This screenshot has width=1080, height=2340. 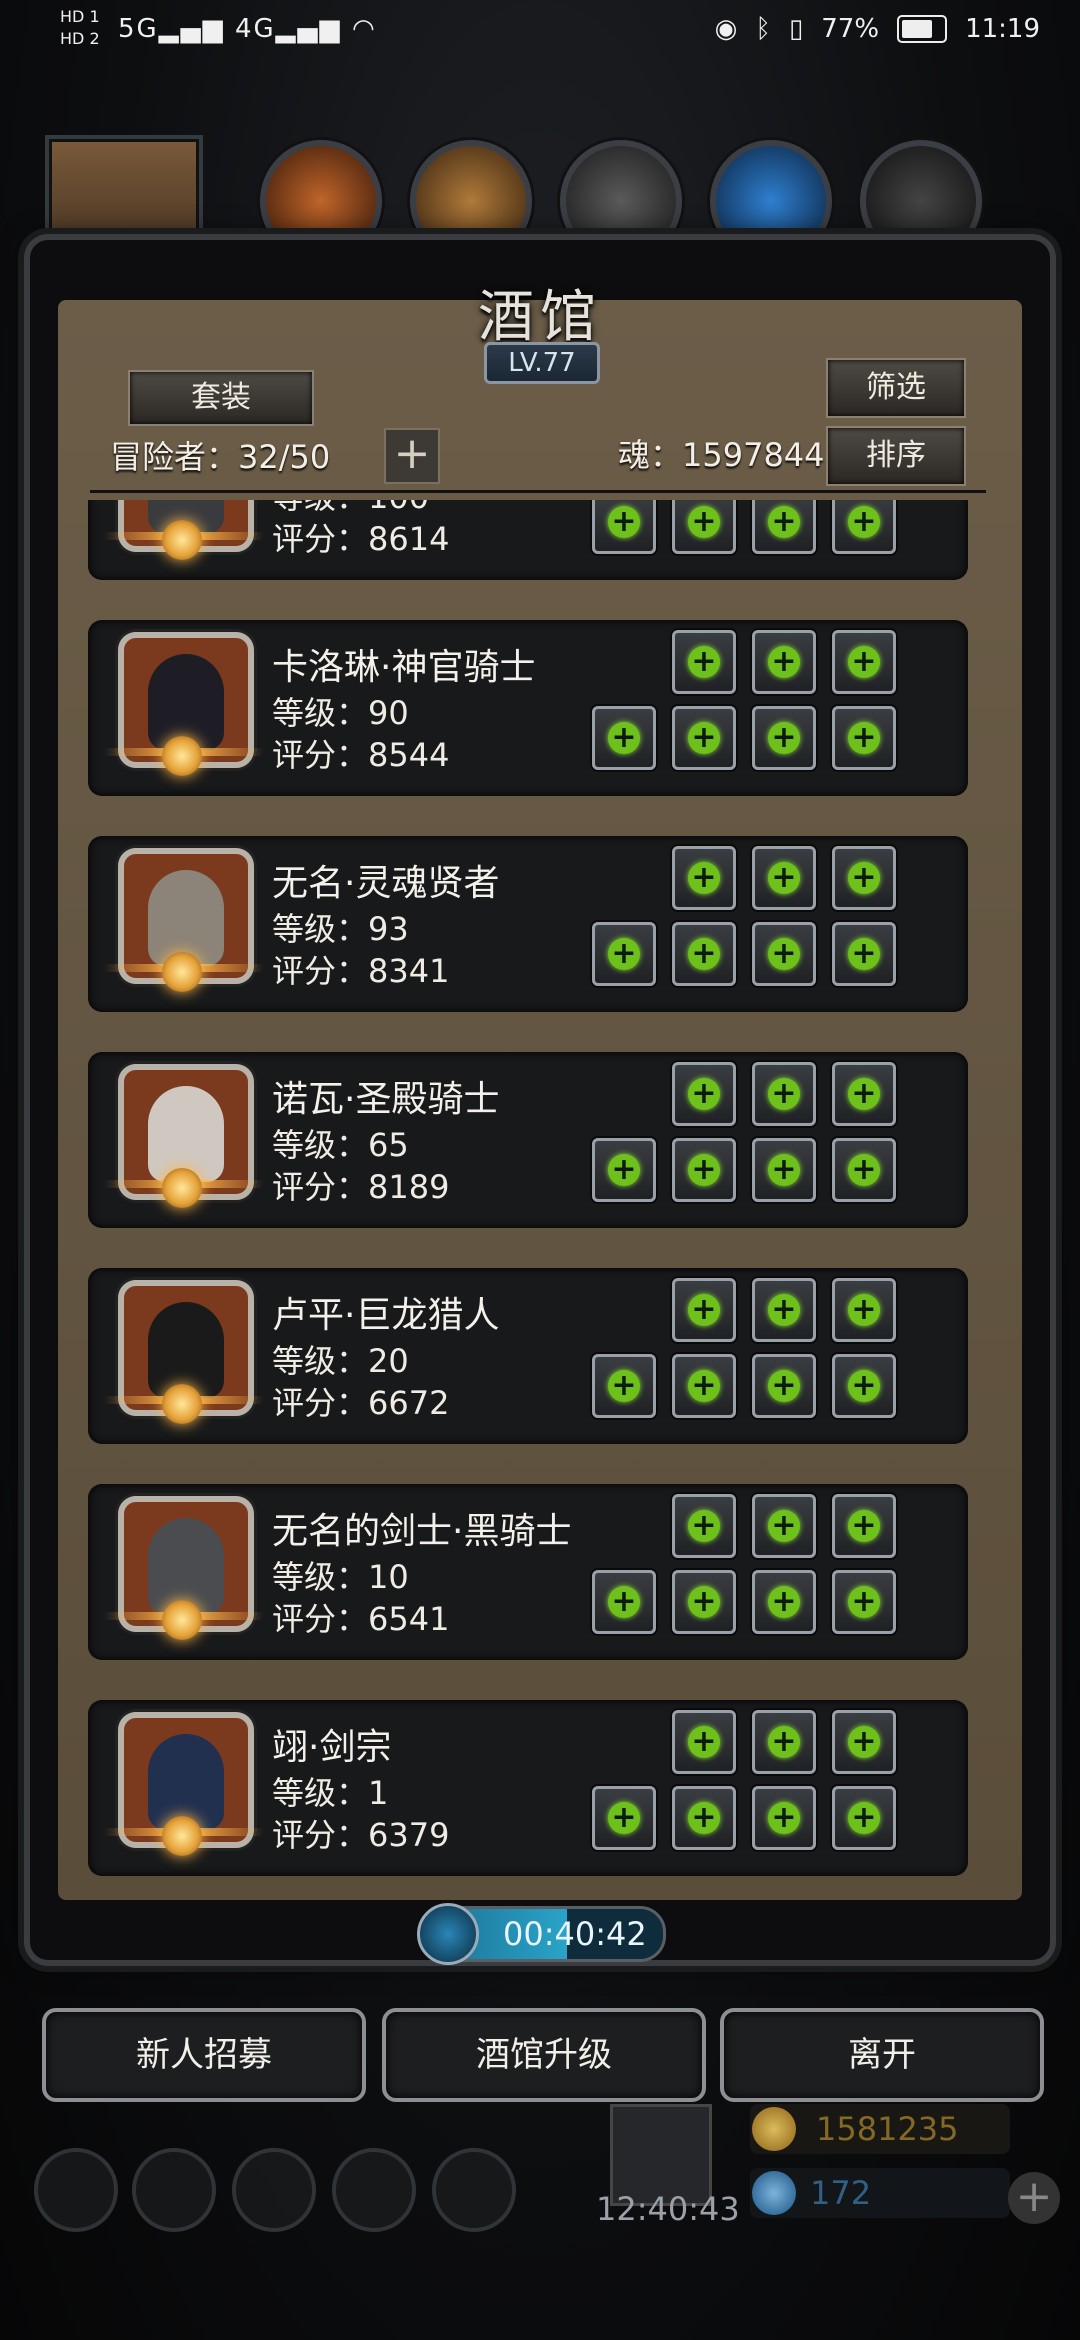 I want to click on hero-card: 诺瓦·圣殿骑士 等级：65 评分：8189 + + + + + + +, so click(x=528, y=1140).